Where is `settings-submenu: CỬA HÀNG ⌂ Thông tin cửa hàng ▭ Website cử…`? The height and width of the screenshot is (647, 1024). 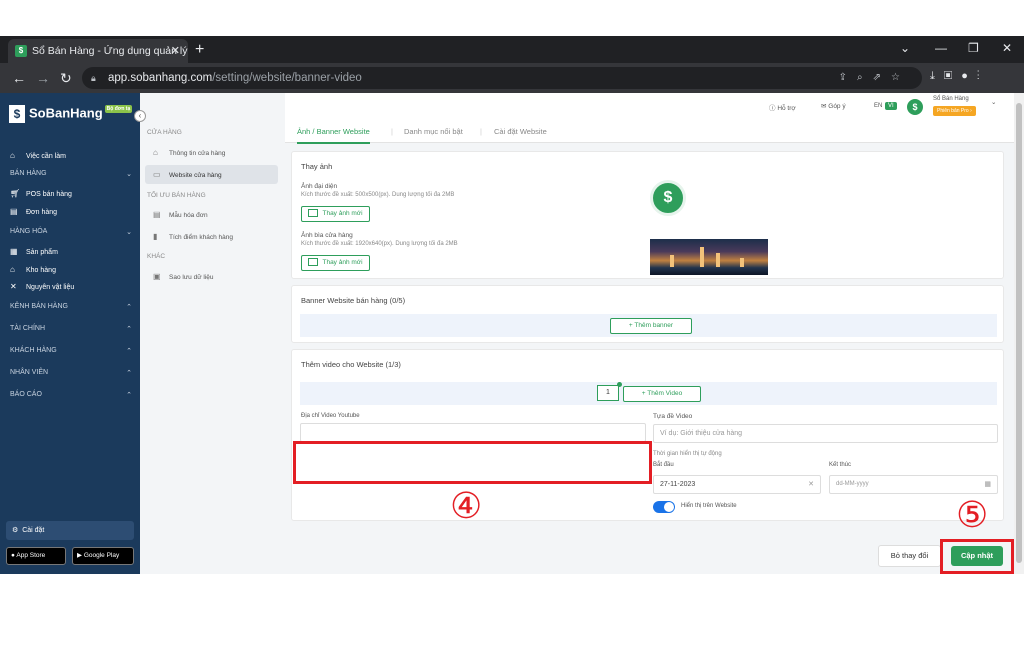
settings-submenu: CỬA HÀNG ⌂ Thông tin cửa hàng ▭ Website cử… is located at coordinates (212, 333).